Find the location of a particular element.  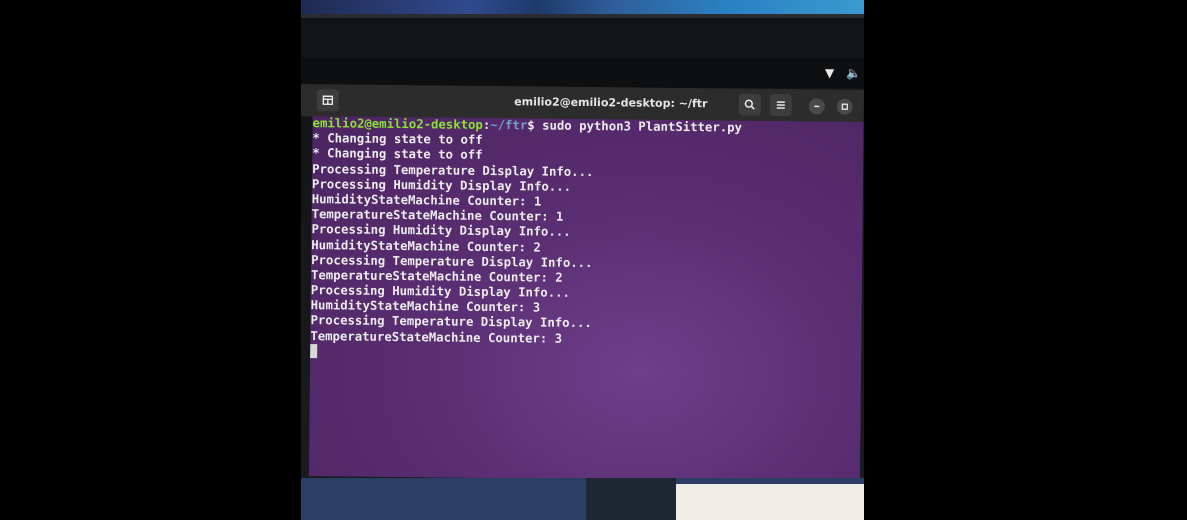

prompt-dollar: $ is located at coordinates (535, 125).